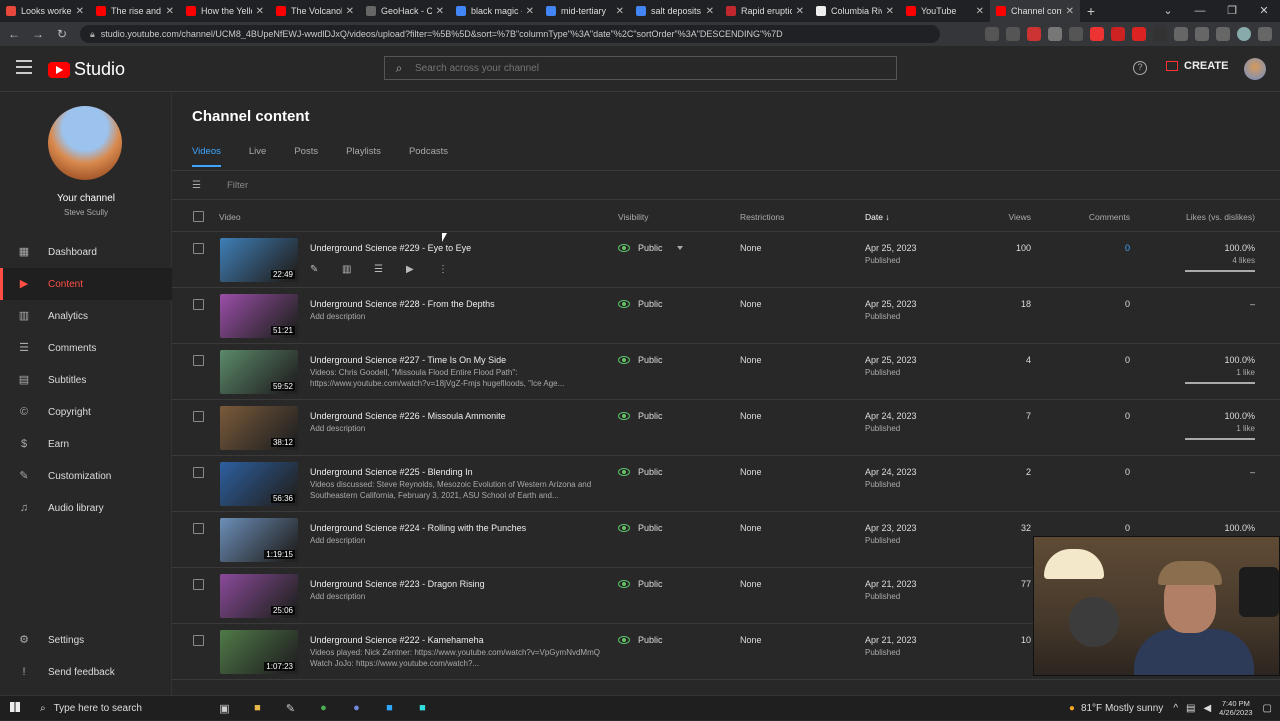  Describe the element at coordinates (675, 11) in the screenshot. I see `browser-tab: salt deposits ✕` at that location.